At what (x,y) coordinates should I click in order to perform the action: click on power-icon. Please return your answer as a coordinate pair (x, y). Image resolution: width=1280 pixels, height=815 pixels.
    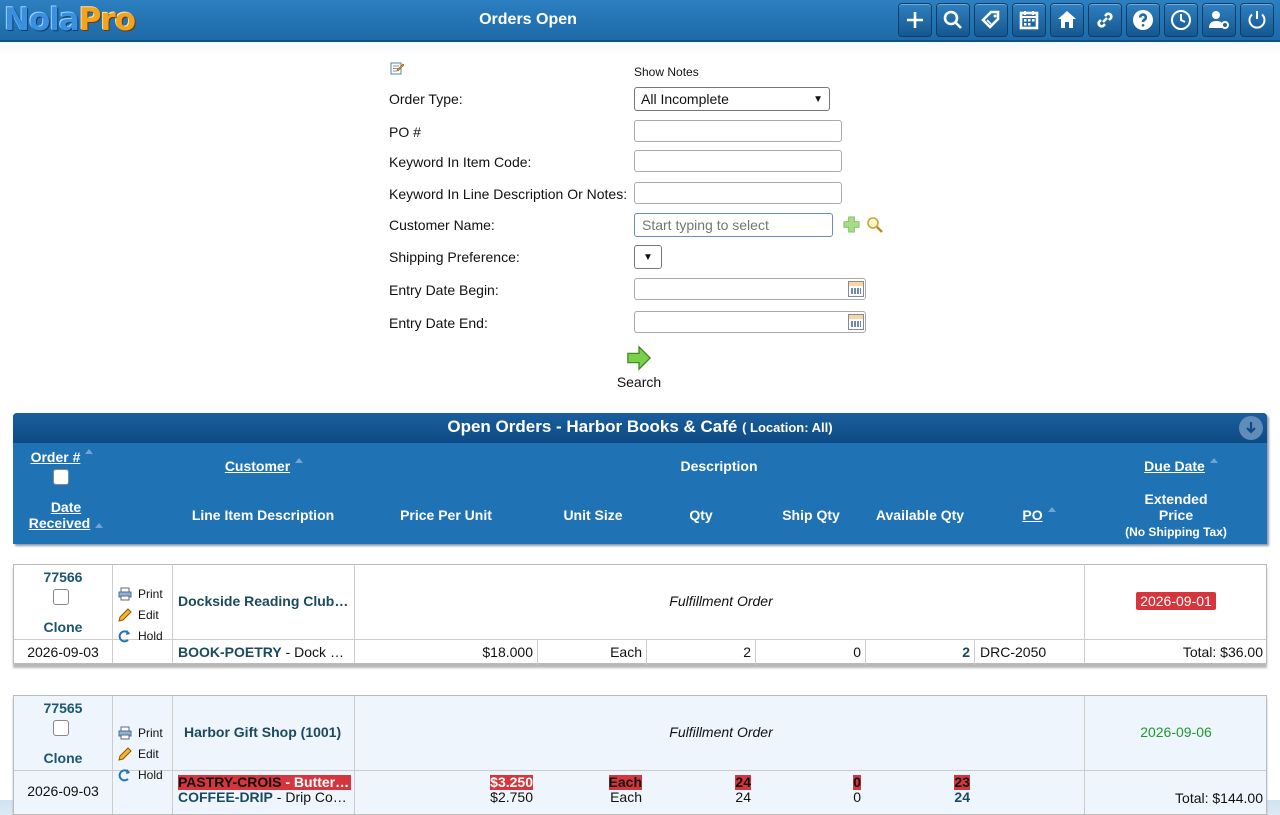
    Looking at the image, I should click on (1257, 20).